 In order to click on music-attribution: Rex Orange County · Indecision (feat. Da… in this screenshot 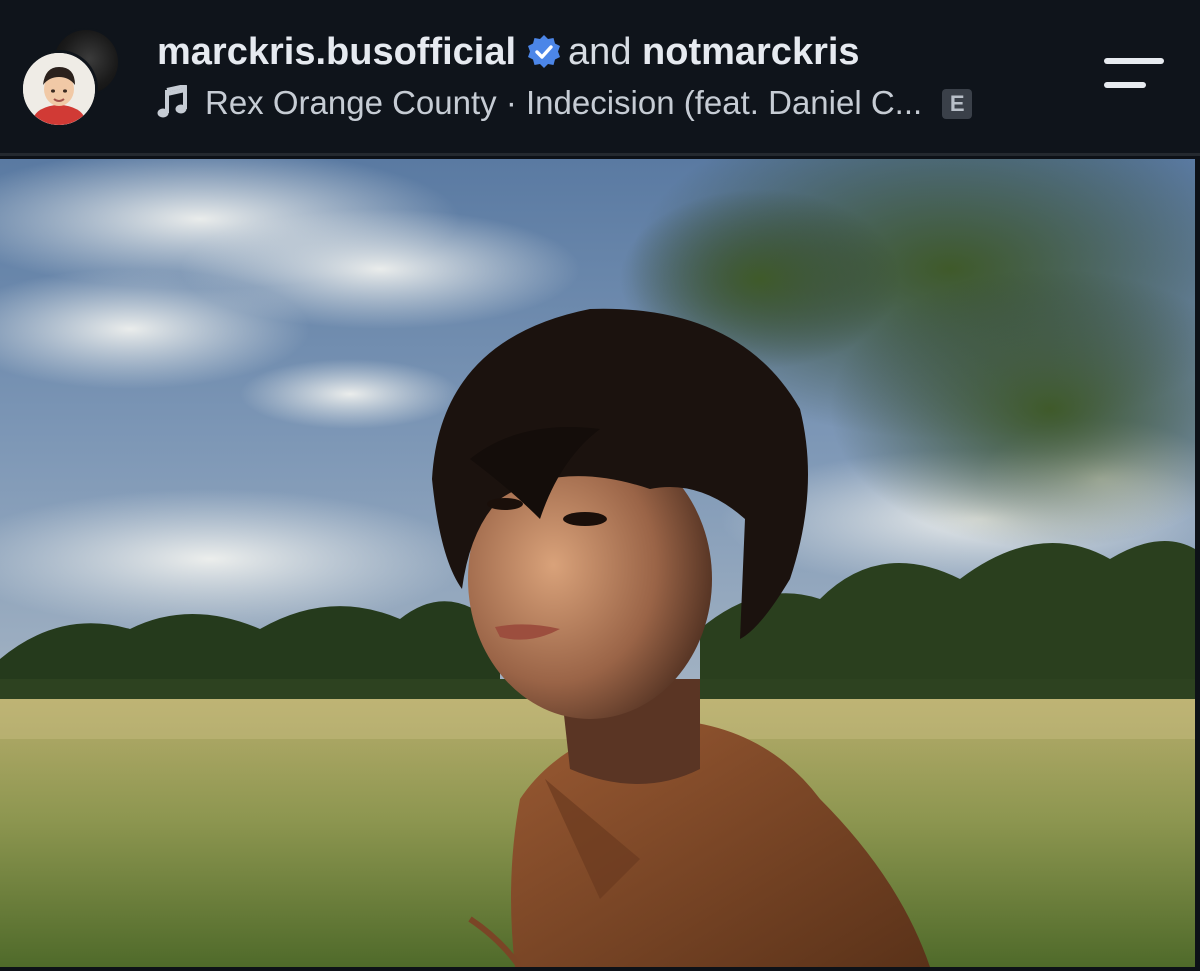, I will do `click(565, 103)`.